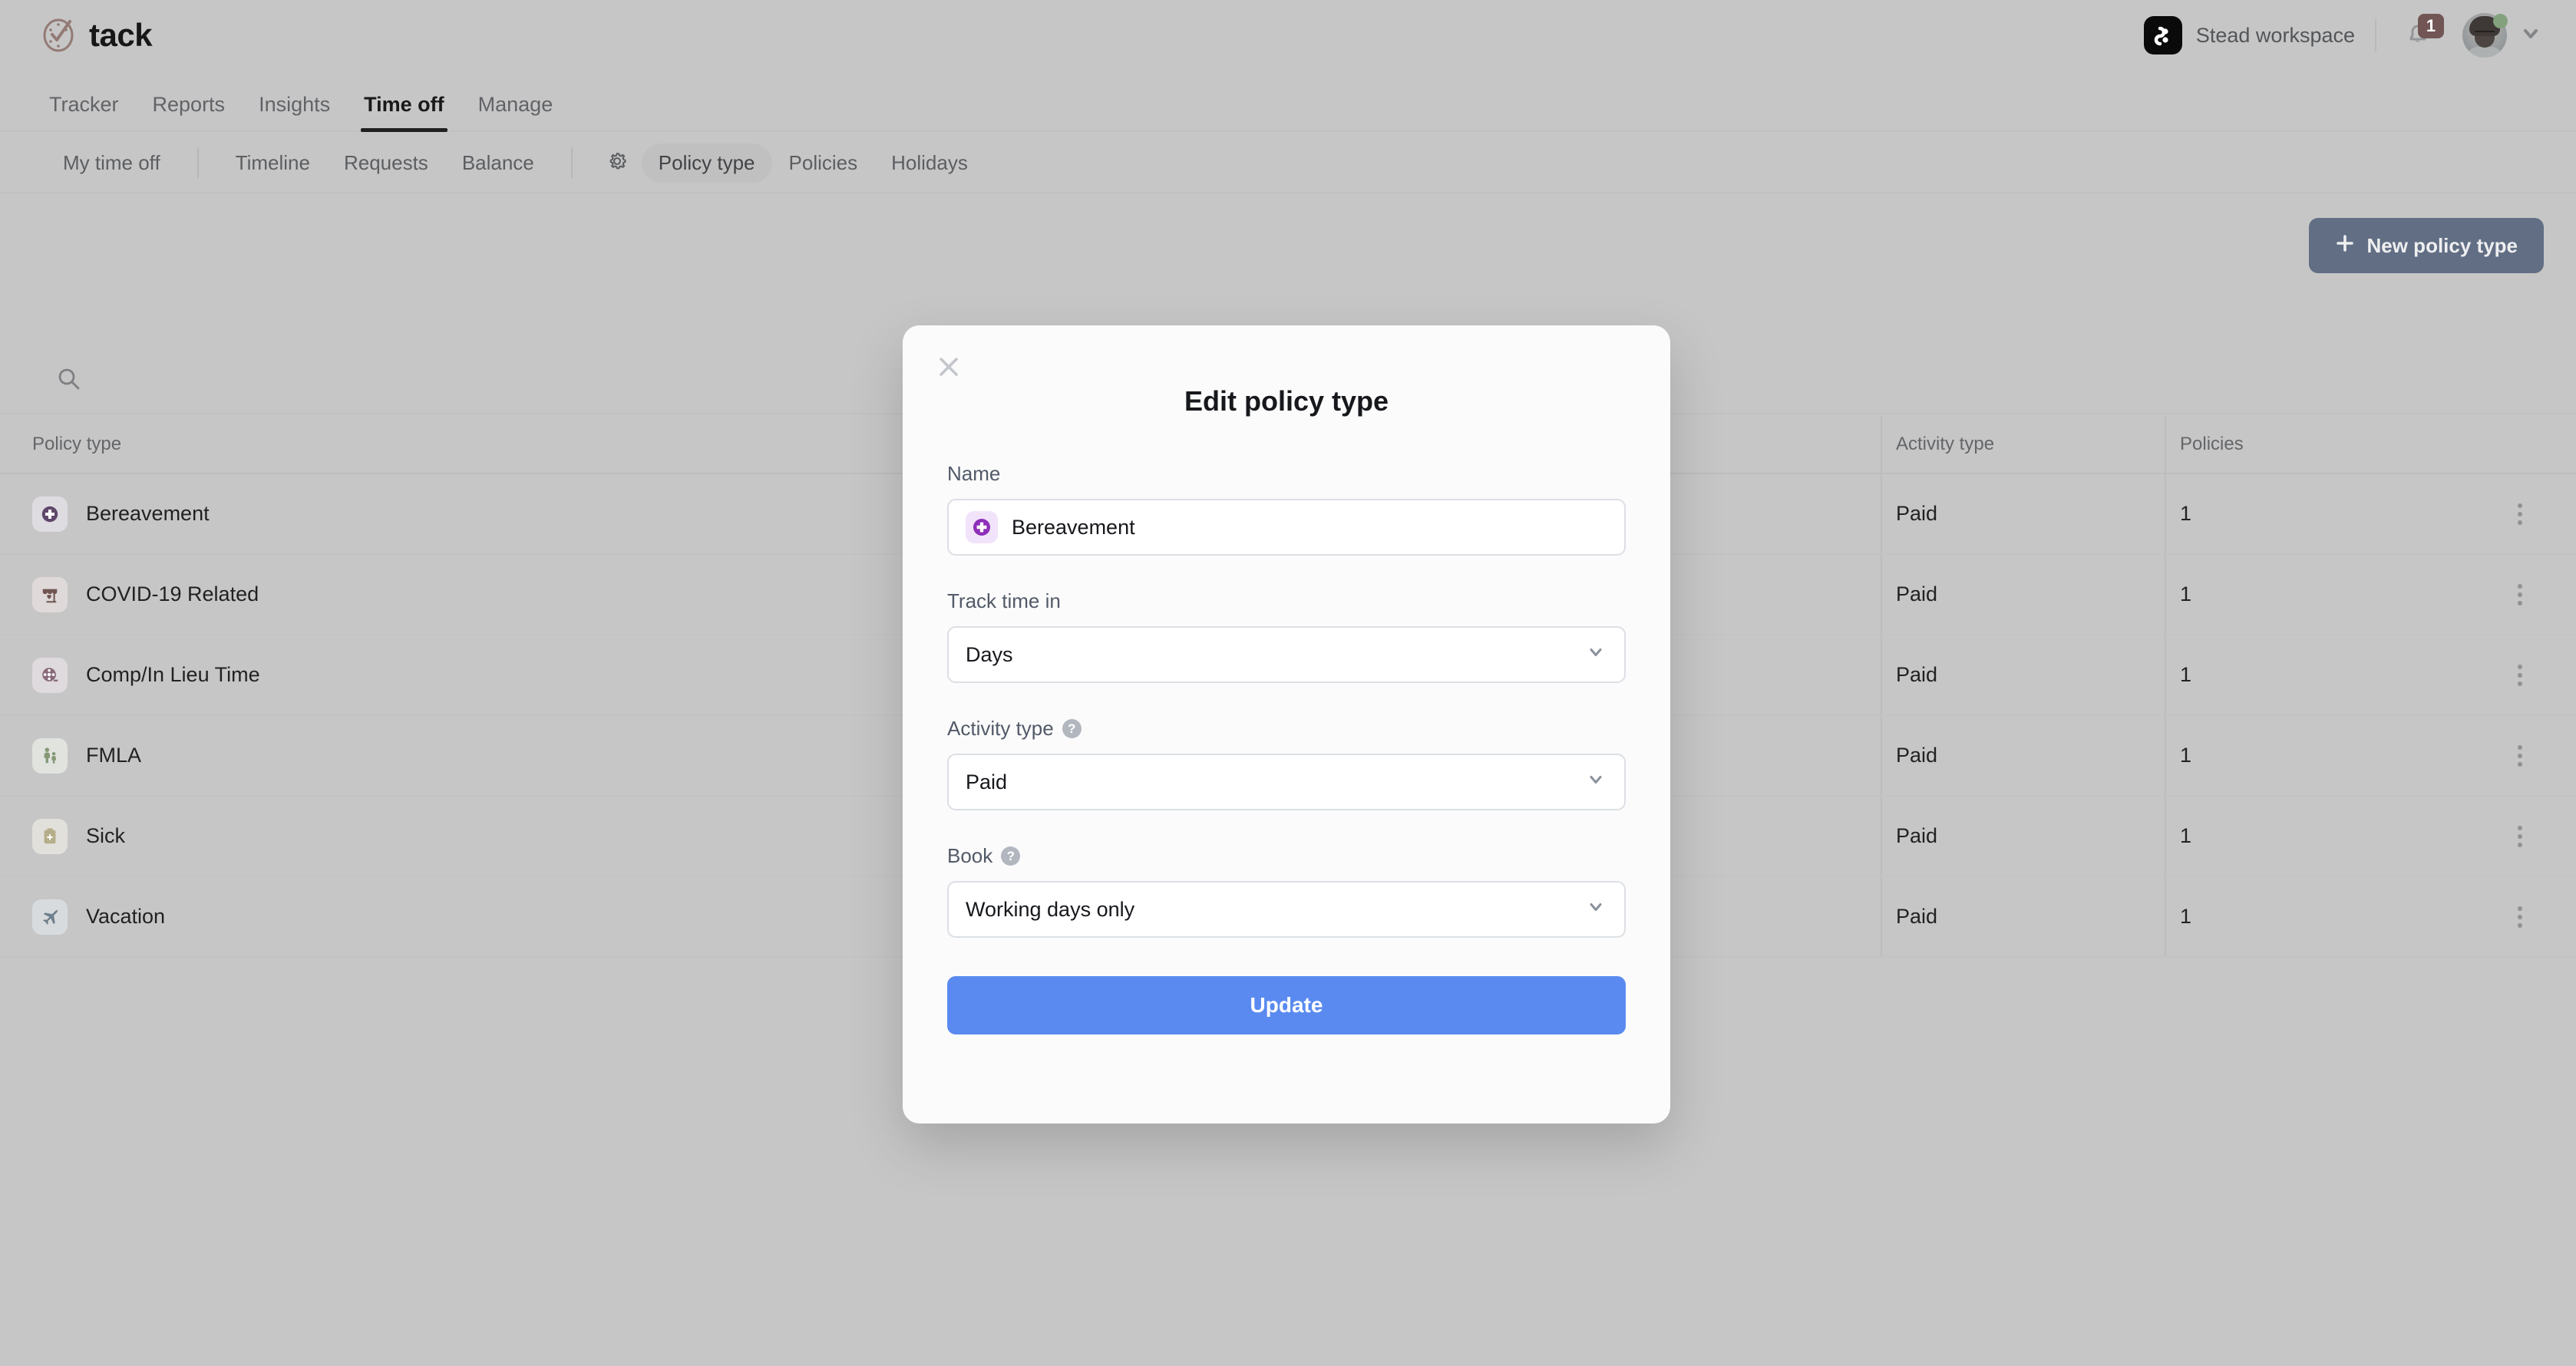 The height and width of the screenshot is (1366, 2576). Describe the element at coordinates (1286, 601) in the screenshot. I see `track-time-in-label: Track time in` at that location.